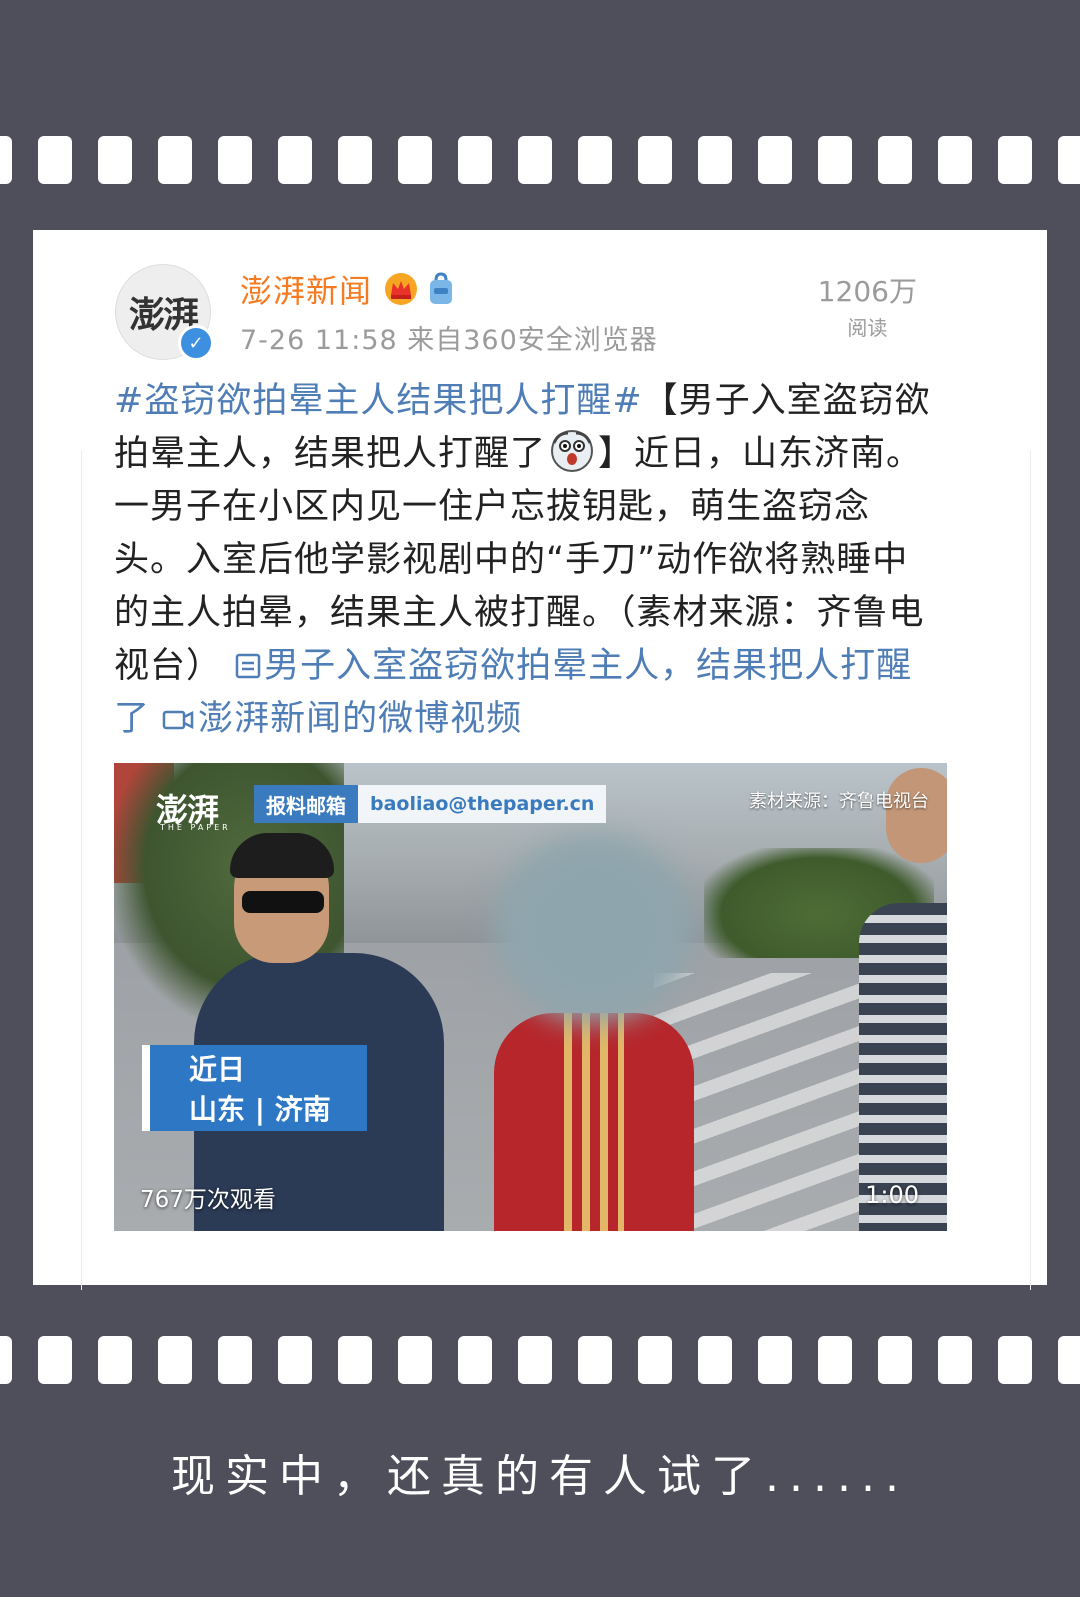 Image resolution: width=1080 pixels, height=1597 pixels. Describe the element at coordinates (892, 1195) in the screenshot. I see `video-duration: 1:00` at that location.